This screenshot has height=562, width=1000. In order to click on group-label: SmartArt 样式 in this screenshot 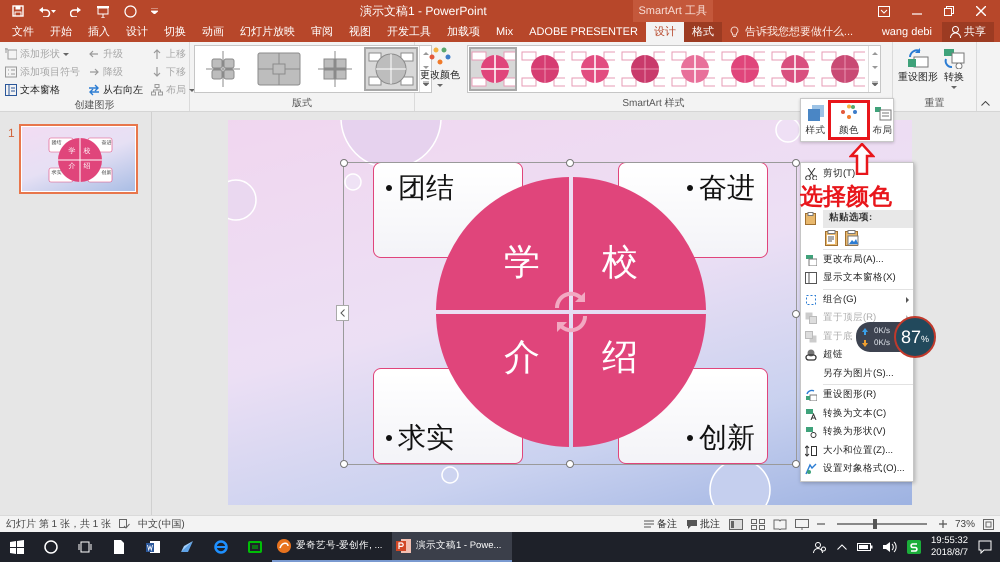, I will do `click(653, 104)`.